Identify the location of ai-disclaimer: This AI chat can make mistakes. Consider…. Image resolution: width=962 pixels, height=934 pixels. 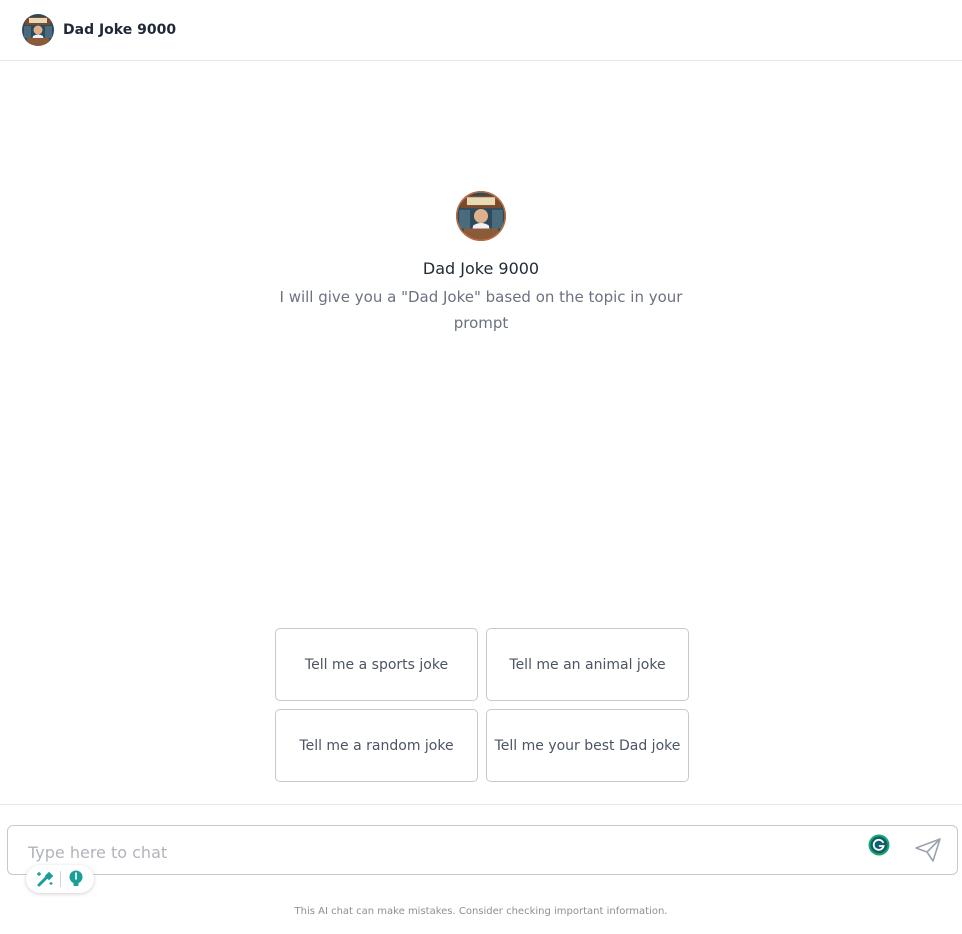
(481, 911).